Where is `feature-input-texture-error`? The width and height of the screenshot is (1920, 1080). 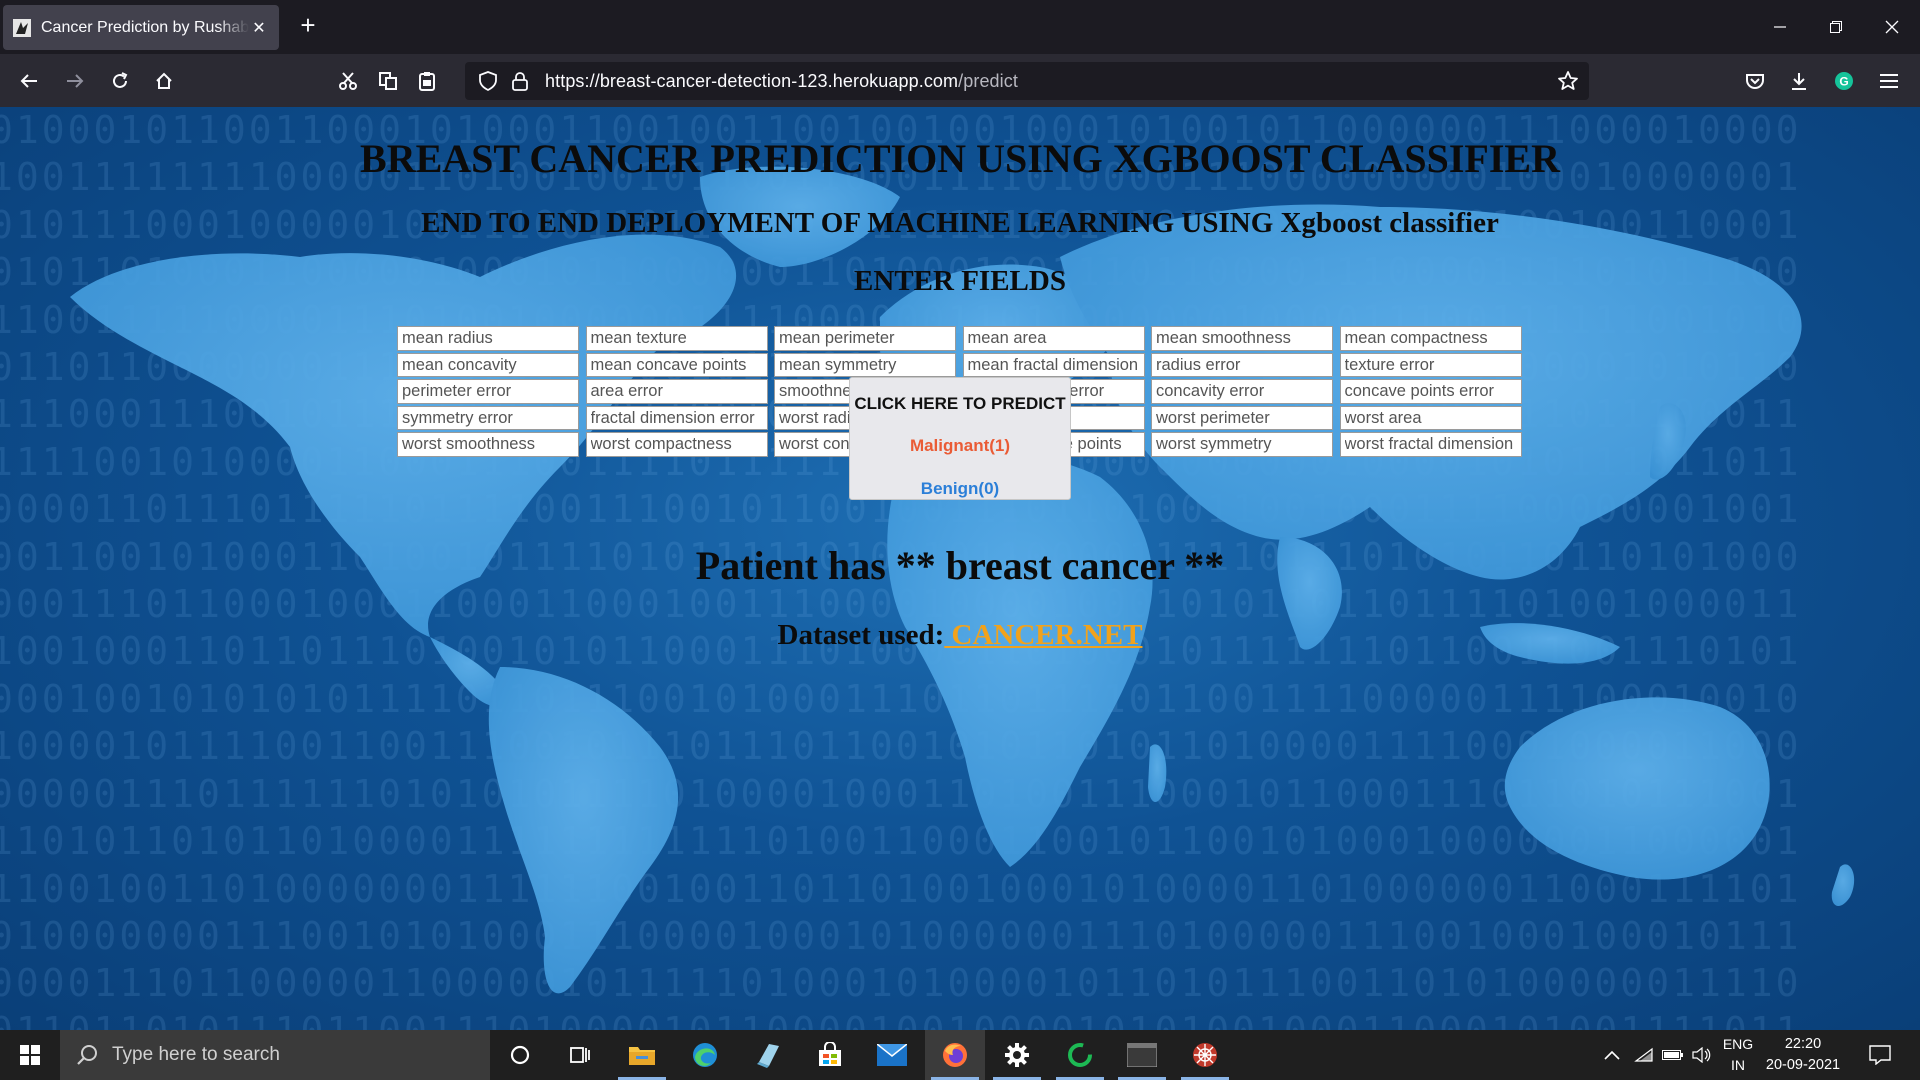 feature-input-texture-error is located at coordinates (1430, 364).